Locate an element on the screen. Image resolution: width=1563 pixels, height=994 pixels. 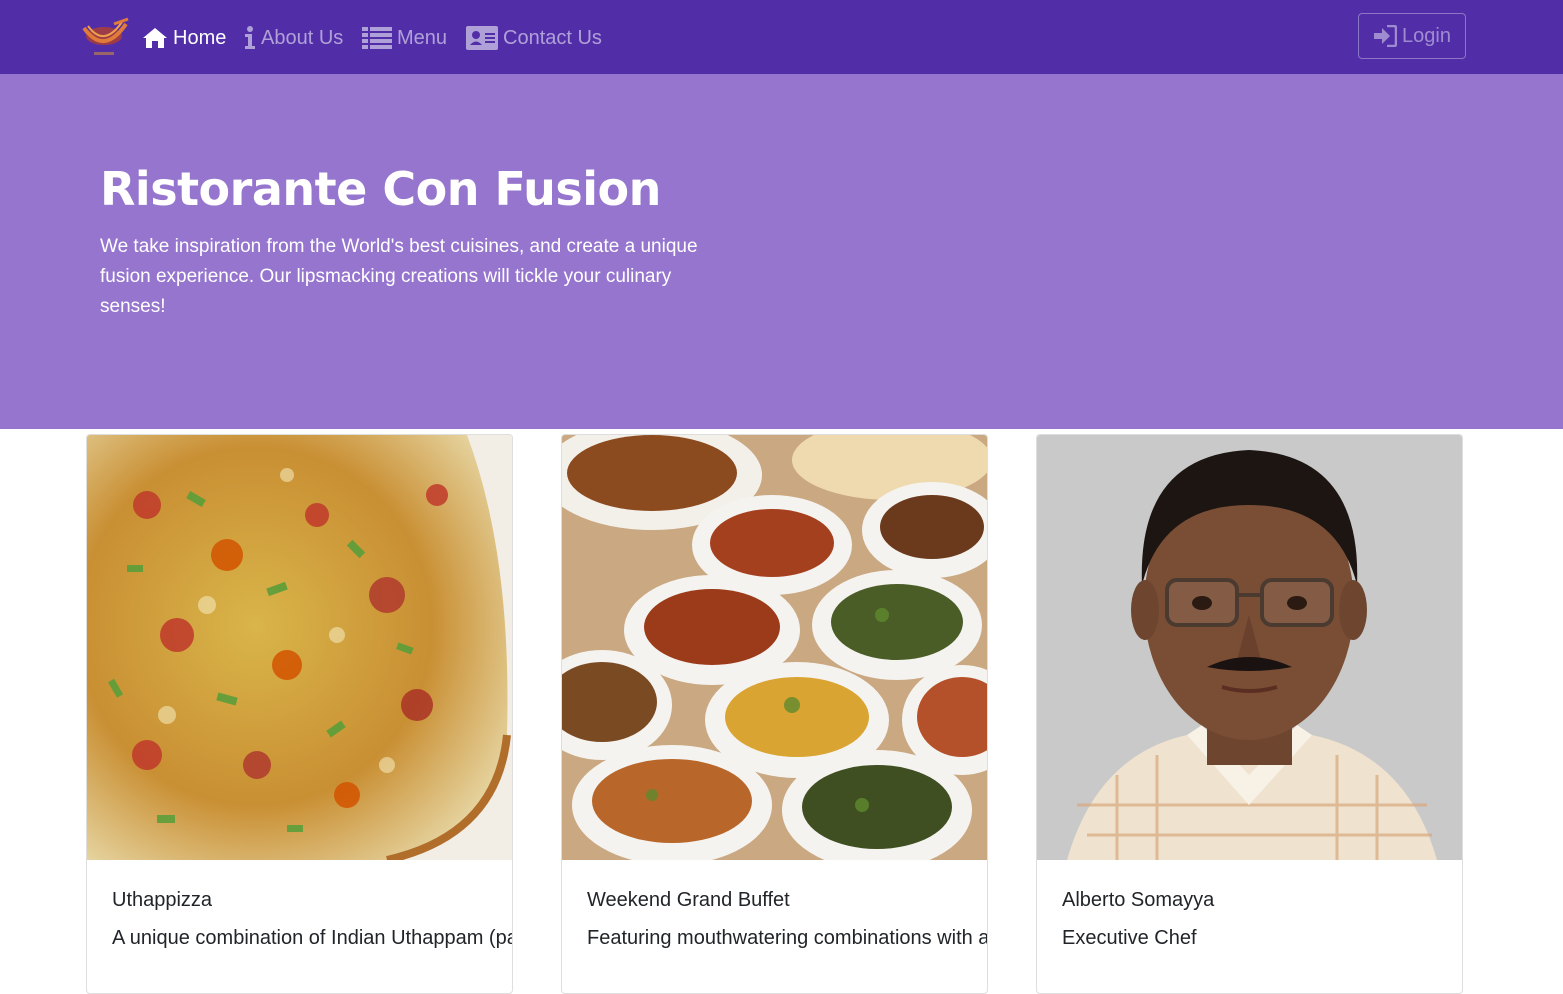
navbar: Home About Us Menu Contact Us Login is located at coordinates (781, 37).